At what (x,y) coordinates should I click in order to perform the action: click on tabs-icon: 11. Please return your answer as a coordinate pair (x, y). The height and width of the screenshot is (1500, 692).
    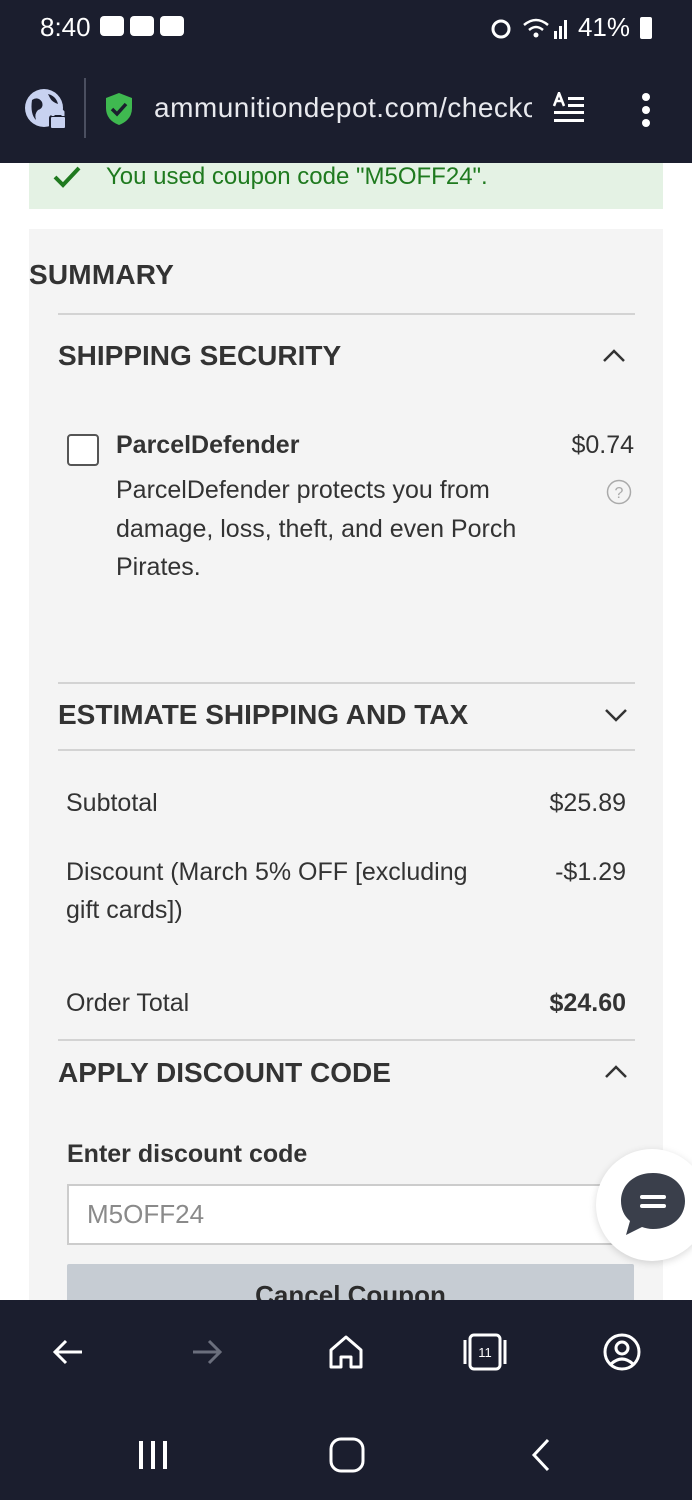
    Looking at the image, I should click on (485, 1352).